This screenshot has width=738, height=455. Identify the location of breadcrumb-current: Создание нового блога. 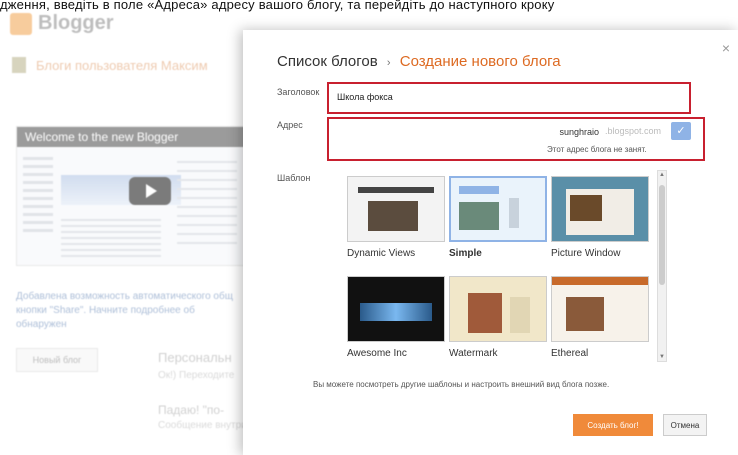
(480, 61).